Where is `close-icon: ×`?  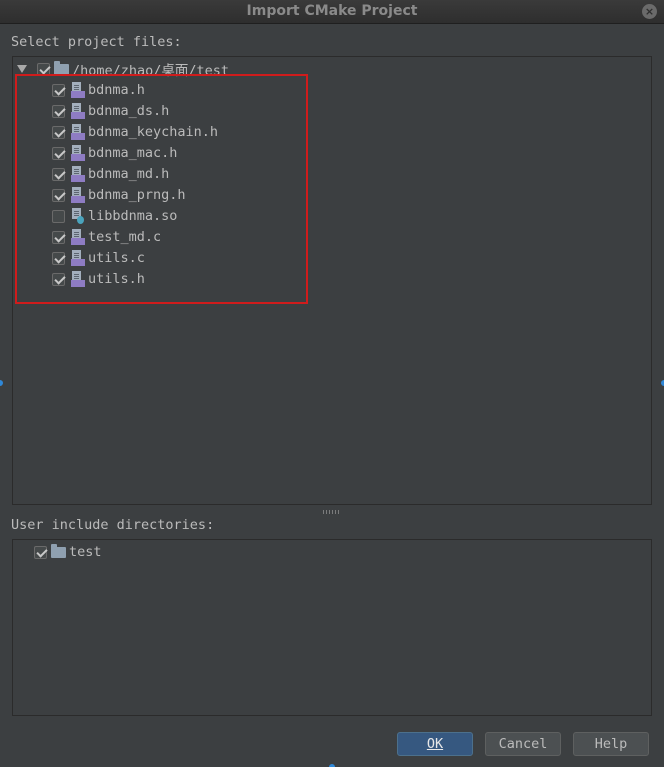 close-icon: × is located at coordinates (649, 11).